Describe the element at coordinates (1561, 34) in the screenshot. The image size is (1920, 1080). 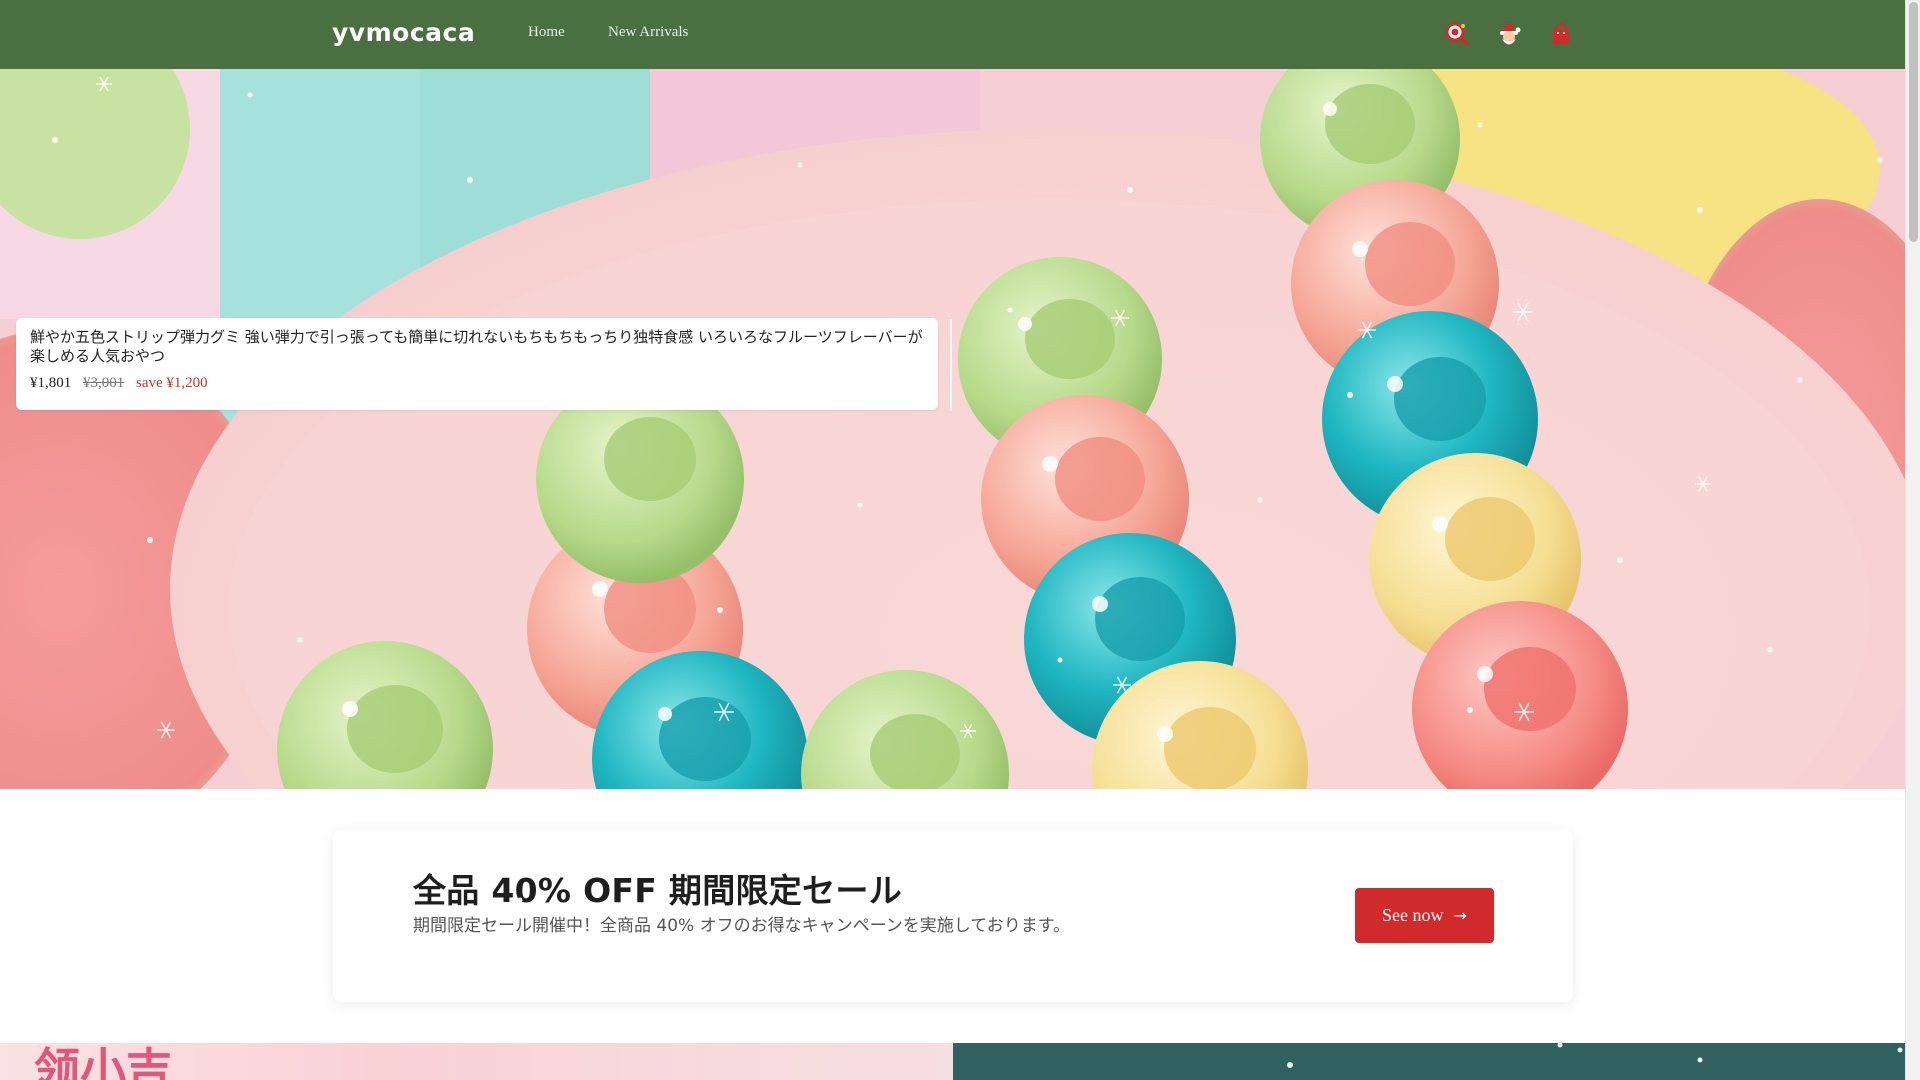
I see `shopping-bag-icon` at that location.